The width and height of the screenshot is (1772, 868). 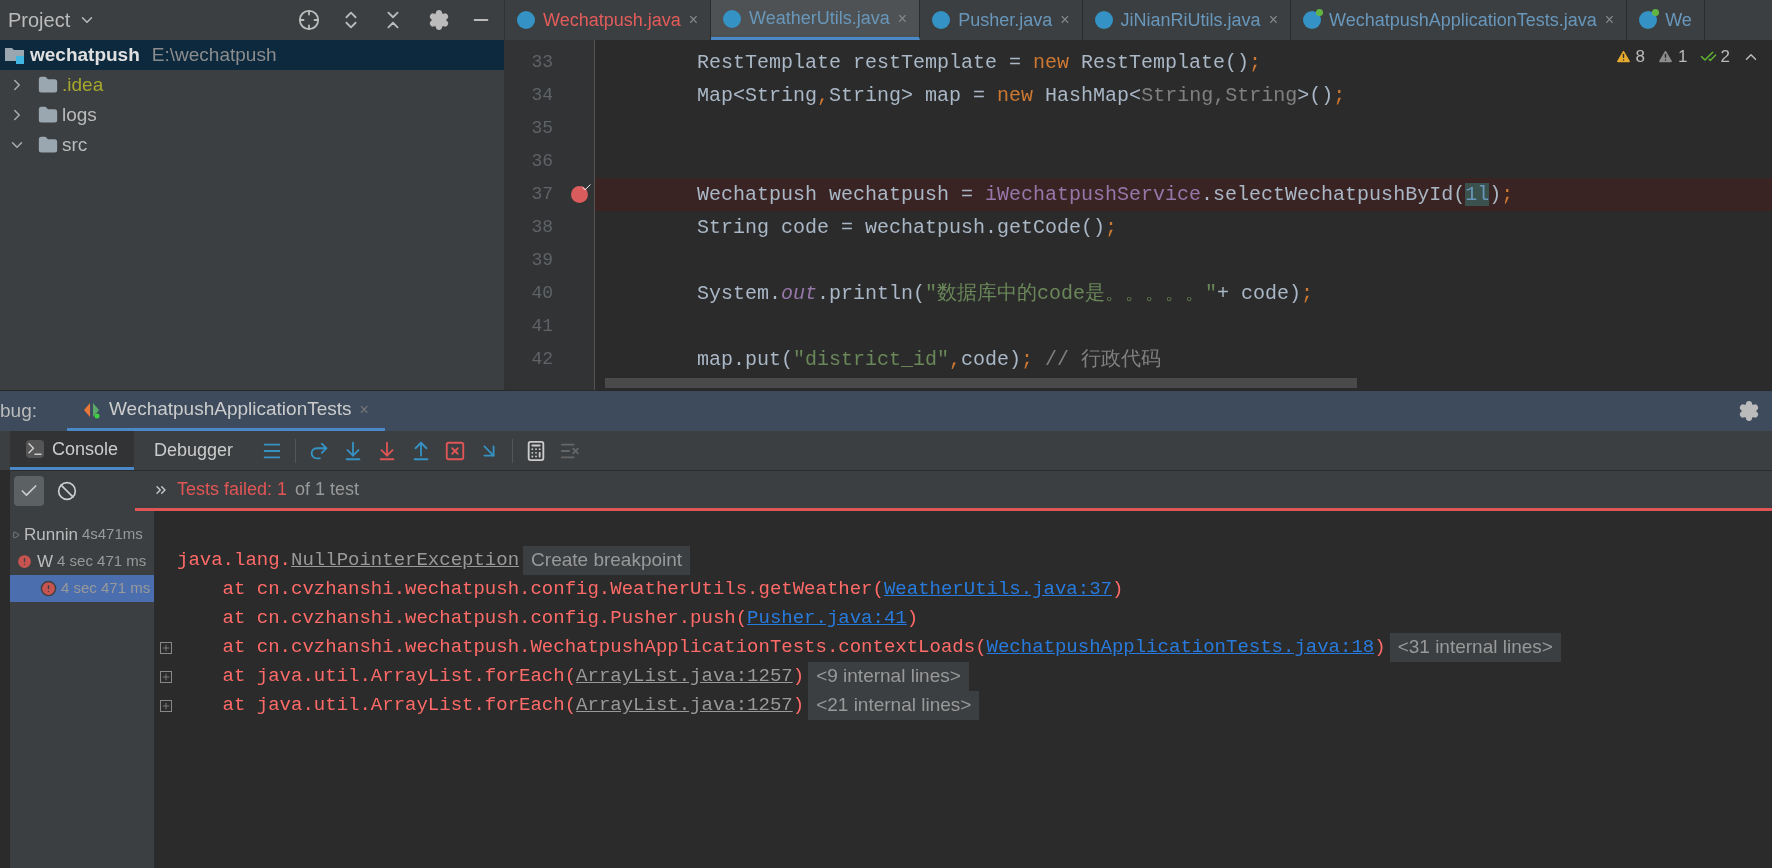 What do you see at coordinates (1678, 20) in the screenshot?
I see `tab-label: We` at bounding box center [1678, 20].